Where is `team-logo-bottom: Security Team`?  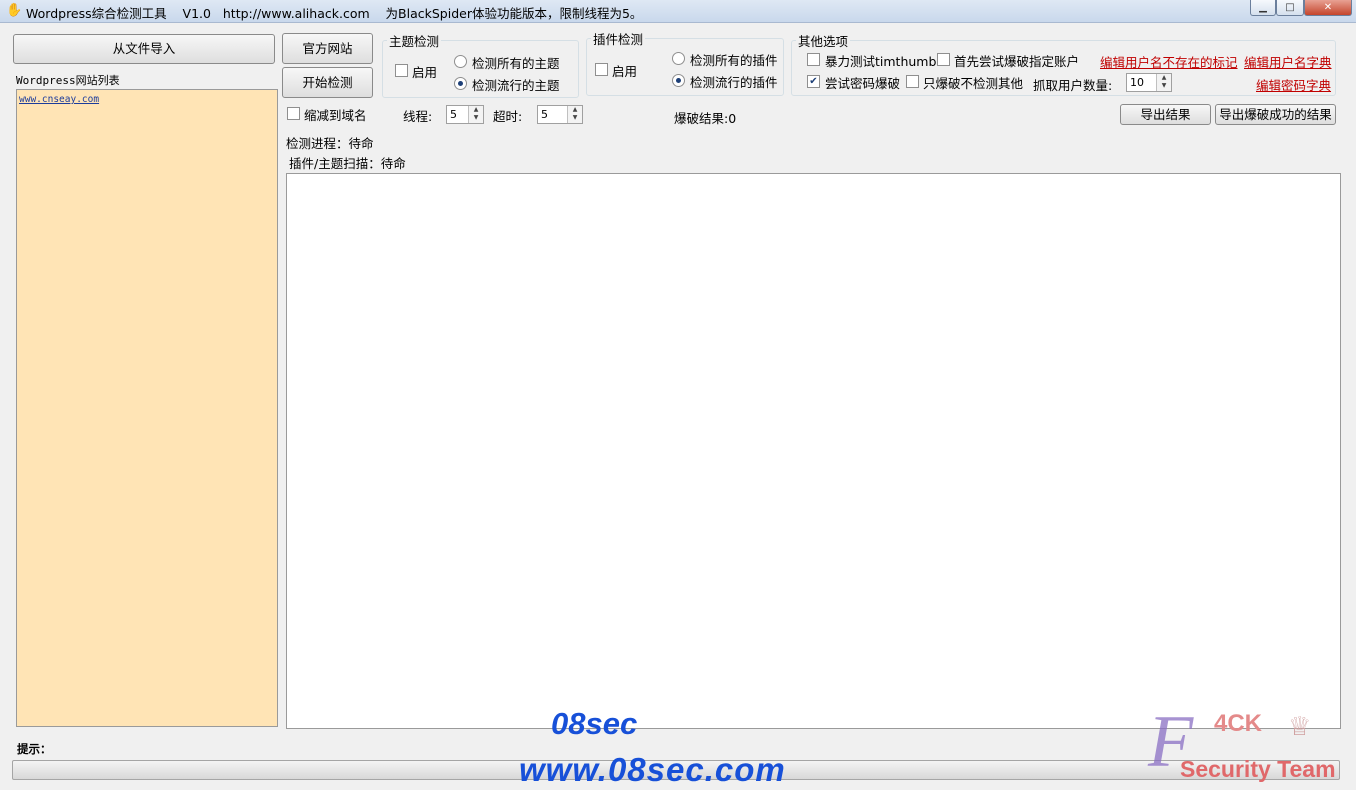
team-logo-bottom: Security Team is located at coordinates (1258, 769).